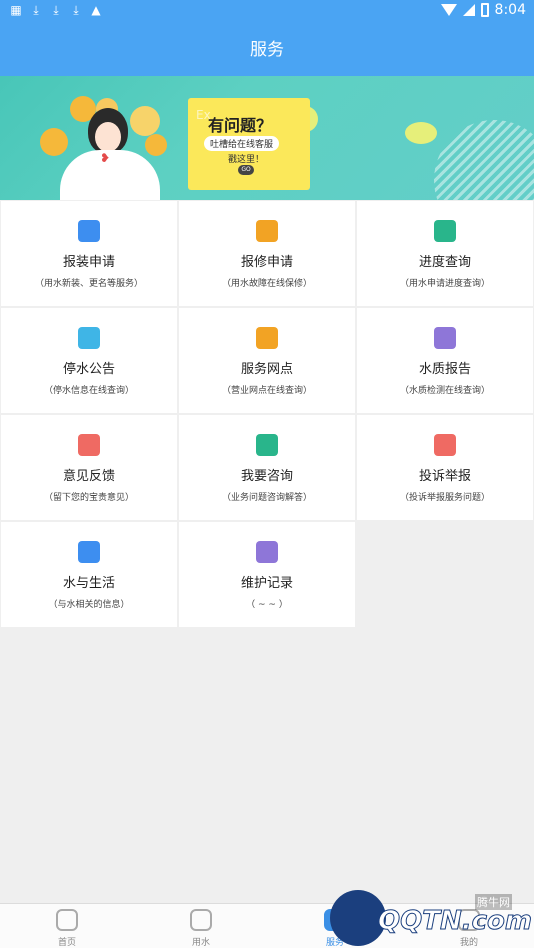 This screenshot has width=534, height=948. I want to click on service-description: （留下您的宝贵意见）, so click(88, 498).